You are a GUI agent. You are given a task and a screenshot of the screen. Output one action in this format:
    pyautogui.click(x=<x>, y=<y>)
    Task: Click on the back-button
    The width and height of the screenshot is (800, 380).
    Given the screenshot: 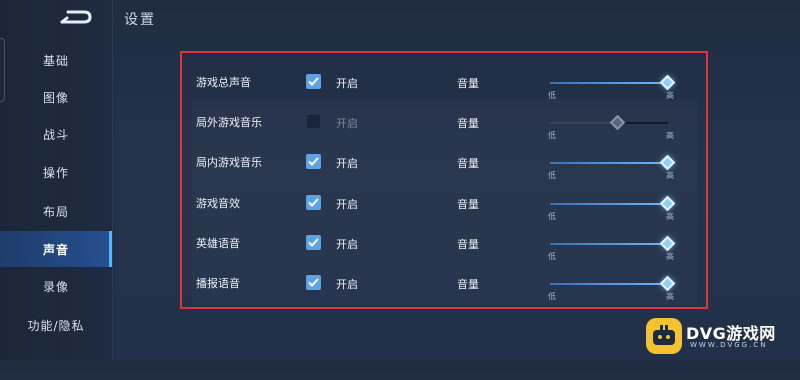 What is the action you would take?
    pyautogui.click(x=76, y=18)
    